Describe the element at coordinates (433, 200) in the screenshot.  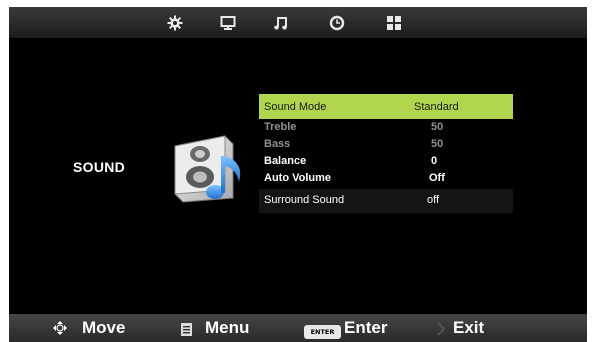
I see `surround-sound-value: off` at that location.